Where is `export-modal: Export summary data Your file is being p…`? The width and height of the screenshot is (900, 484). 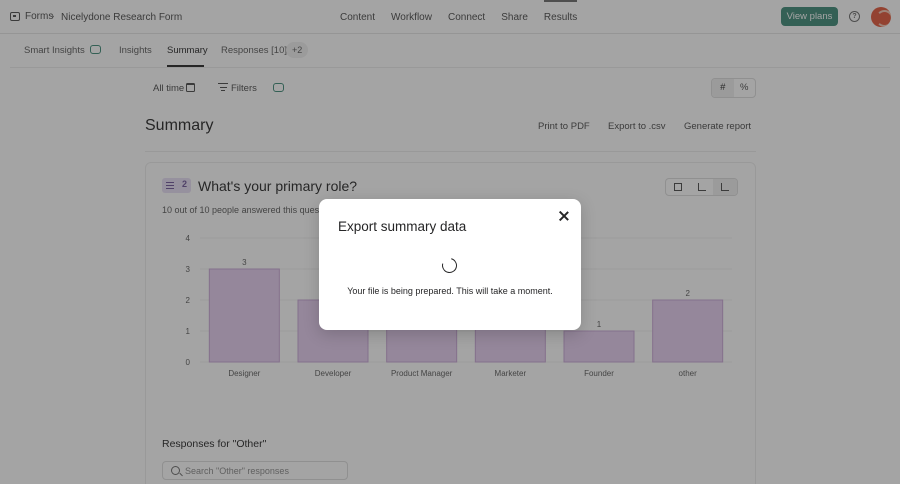 export-modal: Export summary data Your file is being p… is located at coordinates (450, 264).